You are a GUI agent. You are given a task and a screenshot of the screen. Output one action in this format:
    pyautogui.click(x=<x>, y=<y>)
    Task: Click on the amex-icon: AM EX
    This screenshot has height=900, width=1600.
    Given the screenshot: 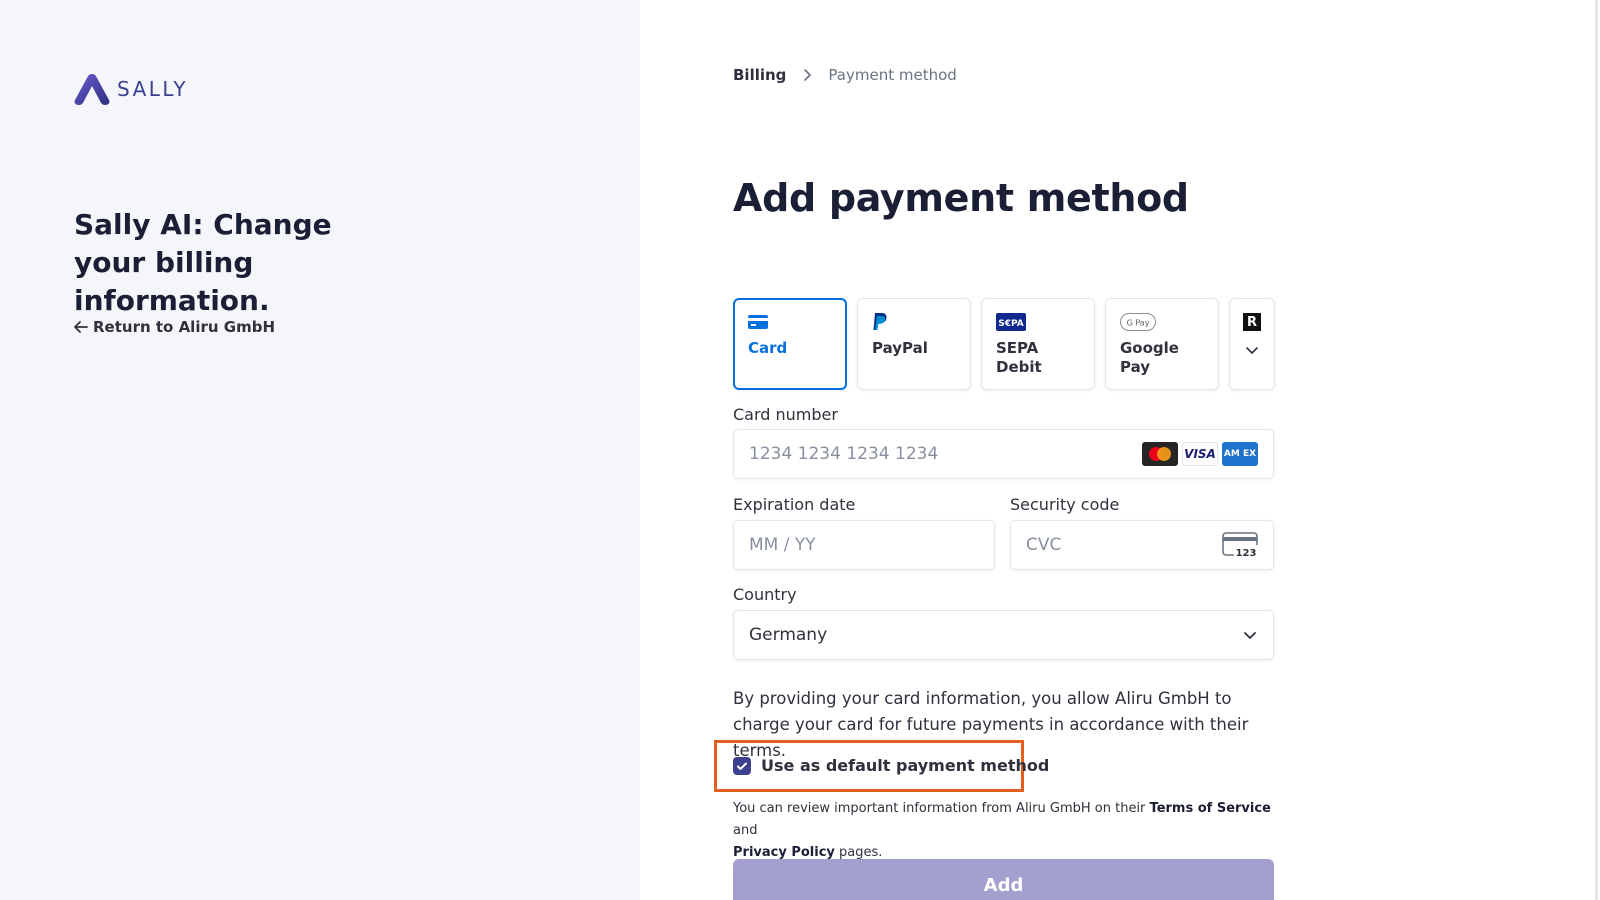 What is the action you would take?
    pyautogui.click(x=1240, y=454)
    